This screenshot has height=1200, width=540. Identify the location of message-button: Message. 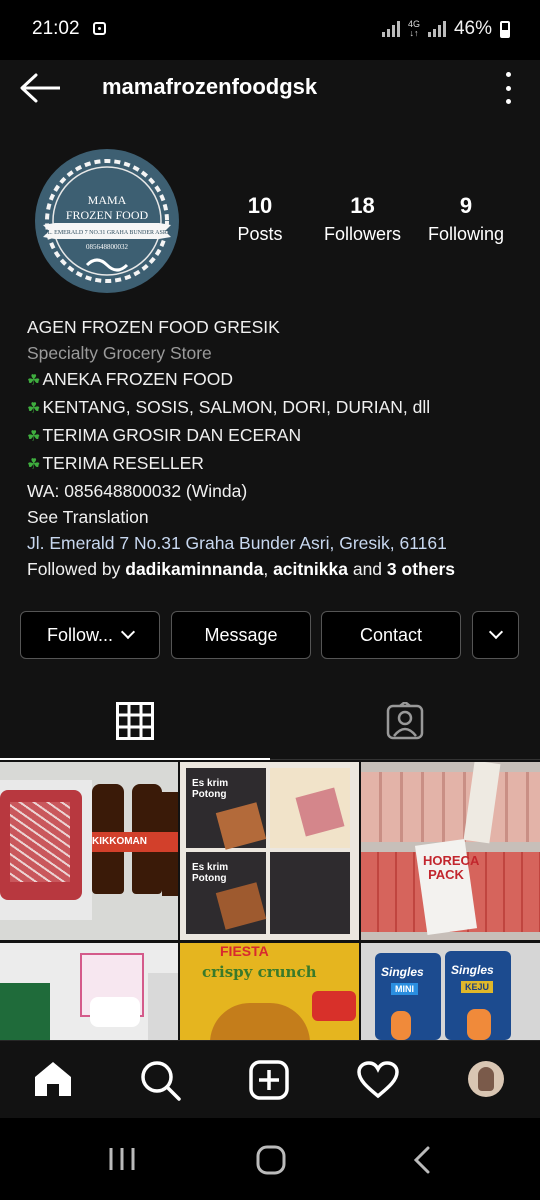
(241, 635).